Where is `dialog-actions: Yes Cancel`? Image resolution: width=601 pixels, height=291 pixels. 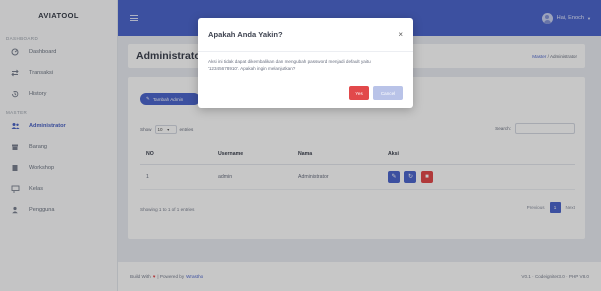
dialog-actions: Yes Cancel is located at coordinates (376, 93).